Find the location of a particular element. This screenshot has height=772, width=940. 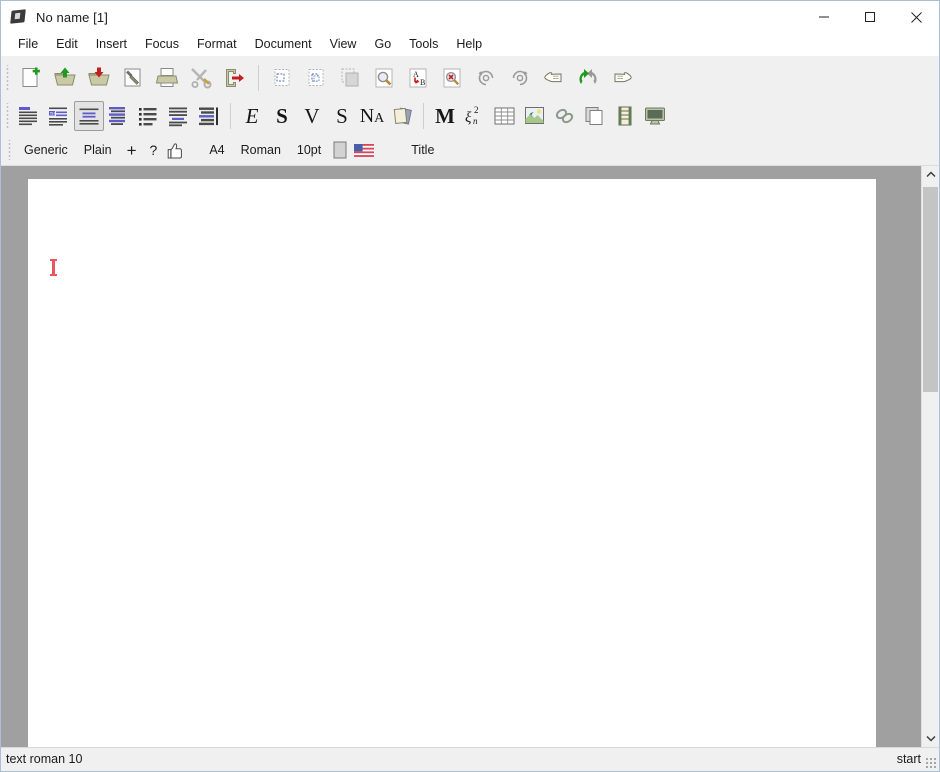

svg-text: 2 is located at coordinates (476, 110).